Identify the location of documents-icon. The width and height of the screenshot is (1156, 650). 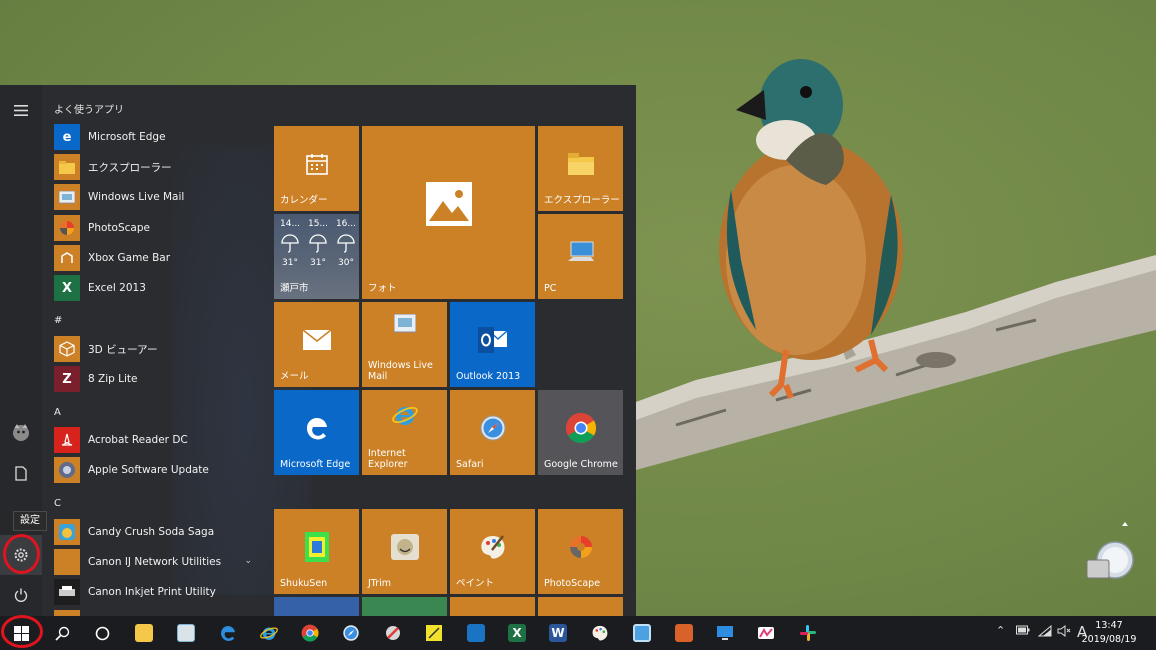
(21, 473).